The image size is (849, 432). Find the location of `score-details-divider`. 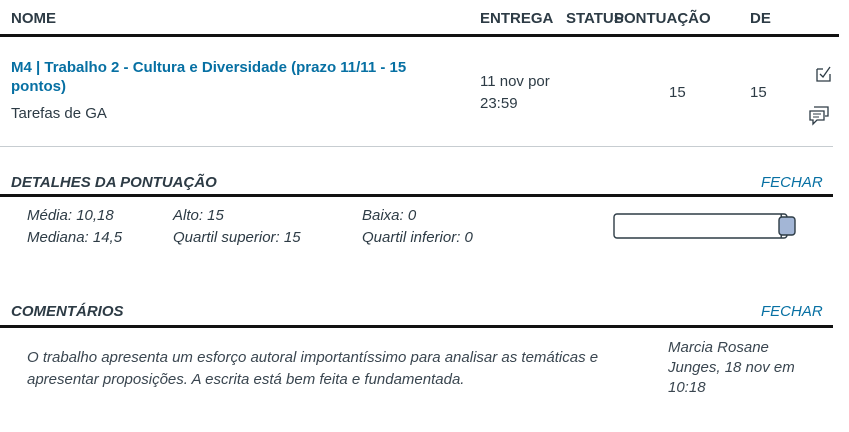

score-details-divider is located at coordinates (416, 195).